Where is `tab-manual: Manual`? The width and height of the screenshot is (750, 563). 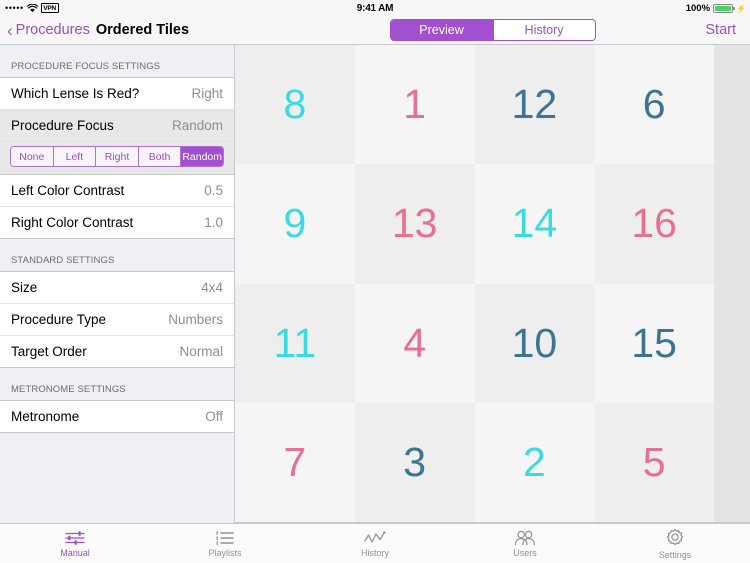 tab-manual: Manual is located at coordinates (75, 543).